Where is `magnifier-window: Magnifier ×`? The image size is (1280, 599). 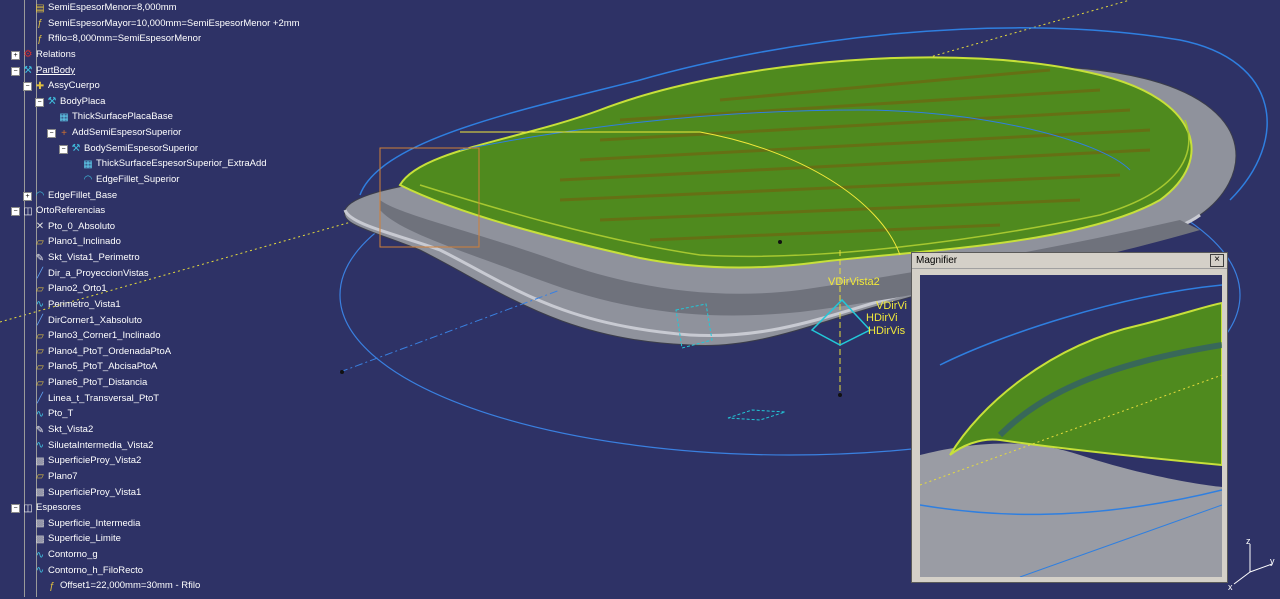
magnifier-window: Magnifier × is located at coordinates (1069, 417).